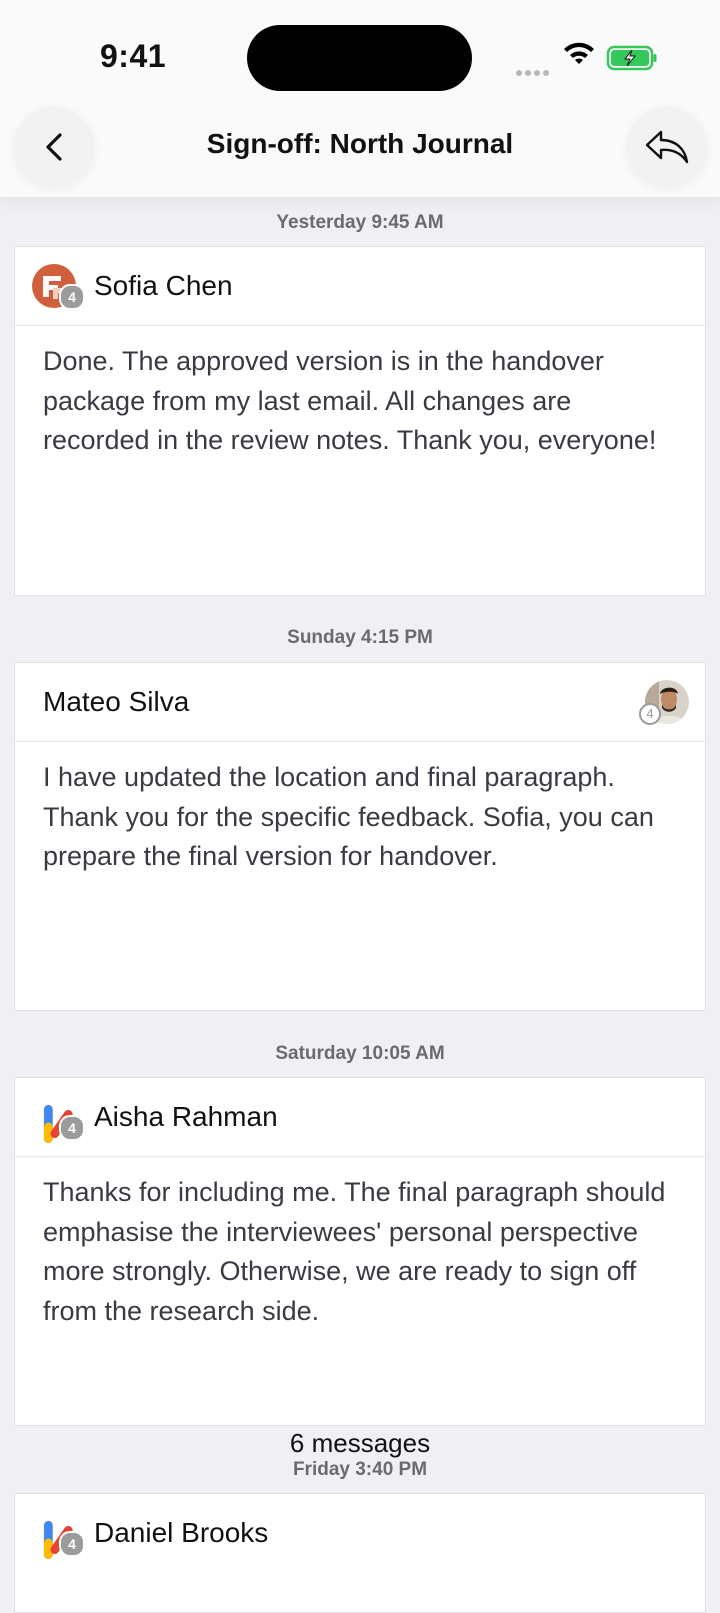 The height and width of the screenshot is (1613, 720). I want to click on message-timestamp: Yesterday 9:45 AM, so click(360, 222).